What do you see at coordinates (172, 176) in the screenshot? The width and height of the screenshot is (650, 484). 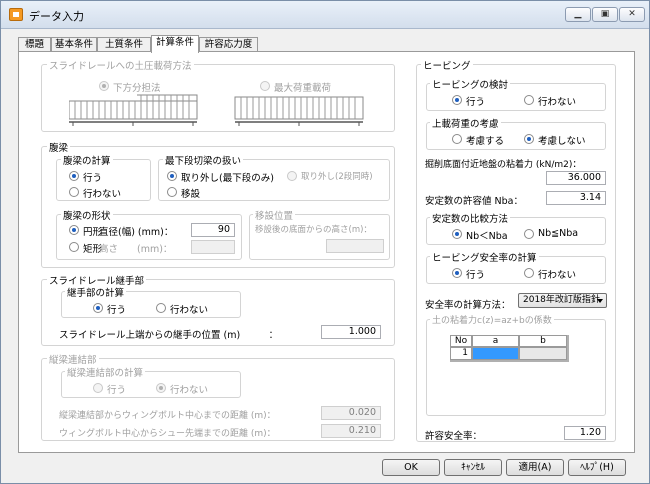 I see `remove-lowest-radio` at bounding box center [172, 176].